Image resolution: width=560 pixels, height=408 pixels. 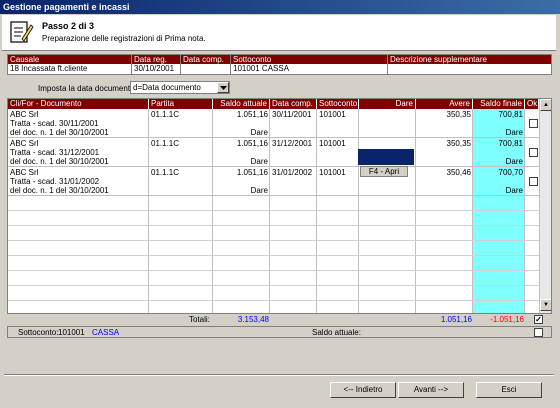 I want to click on row-data-comp: 31/12/2001, so click(x=293, y=152).